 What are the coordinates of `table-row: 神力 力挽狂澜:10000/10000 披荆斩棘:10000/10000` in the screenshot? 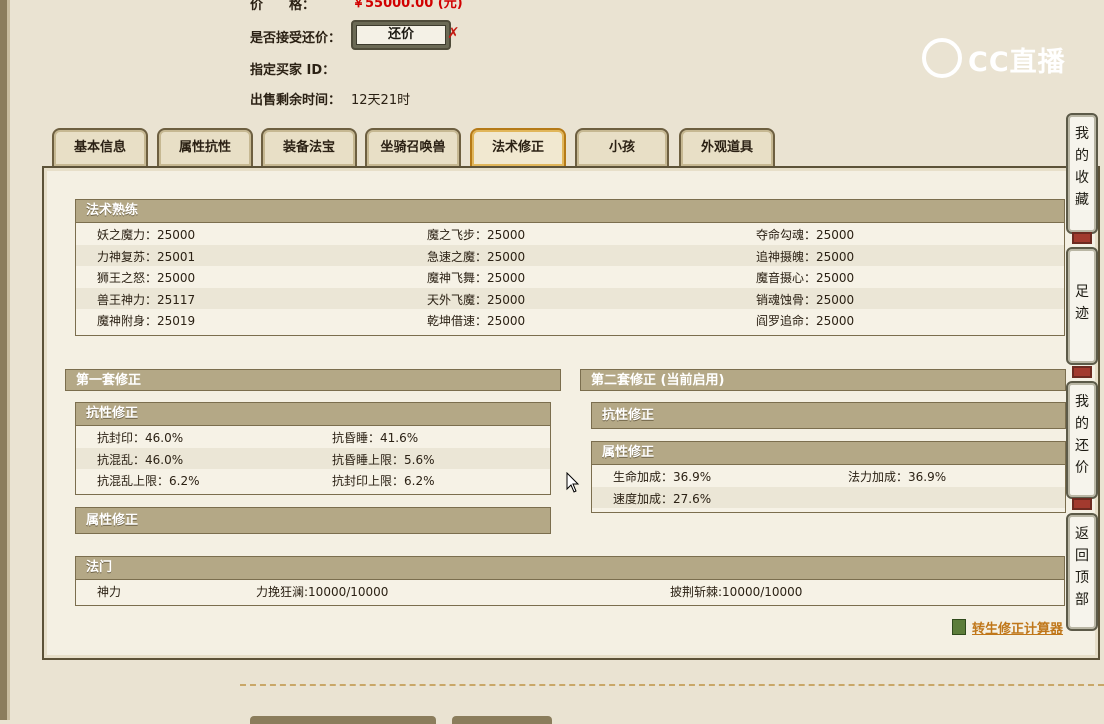 It's located at (570, 591).